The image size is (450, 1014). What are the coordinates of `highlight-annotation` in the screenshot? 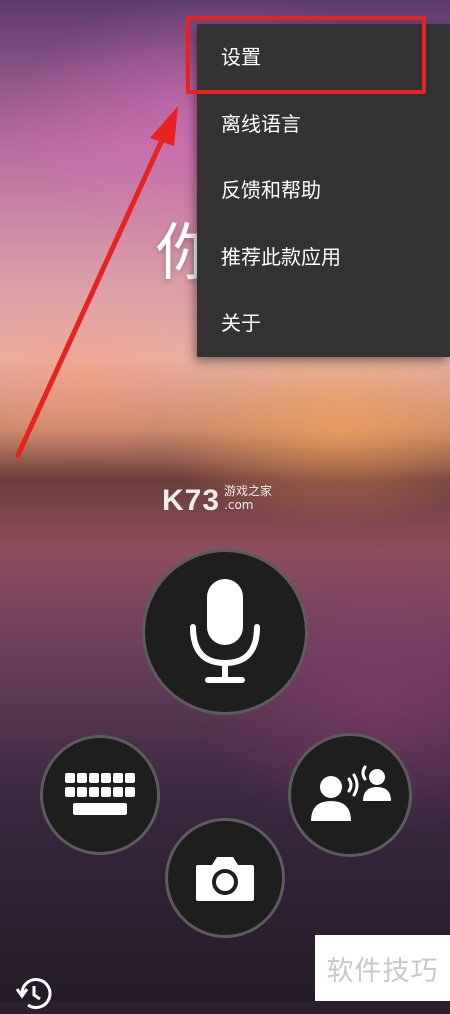 It's located at (306, 55).